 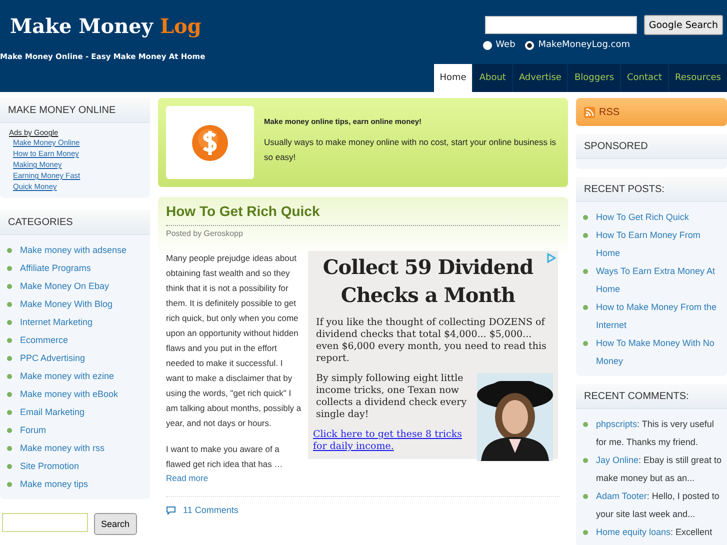 I want to click on category-link: Make money with ezine, so click(x=67, y=376).